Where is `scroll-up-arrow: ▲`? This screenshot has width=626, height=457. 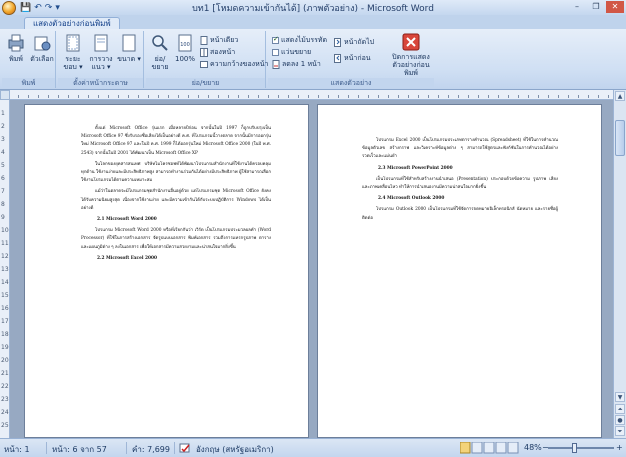
scroll-up-arrow: ▲ is located at coordinates (620, 96).